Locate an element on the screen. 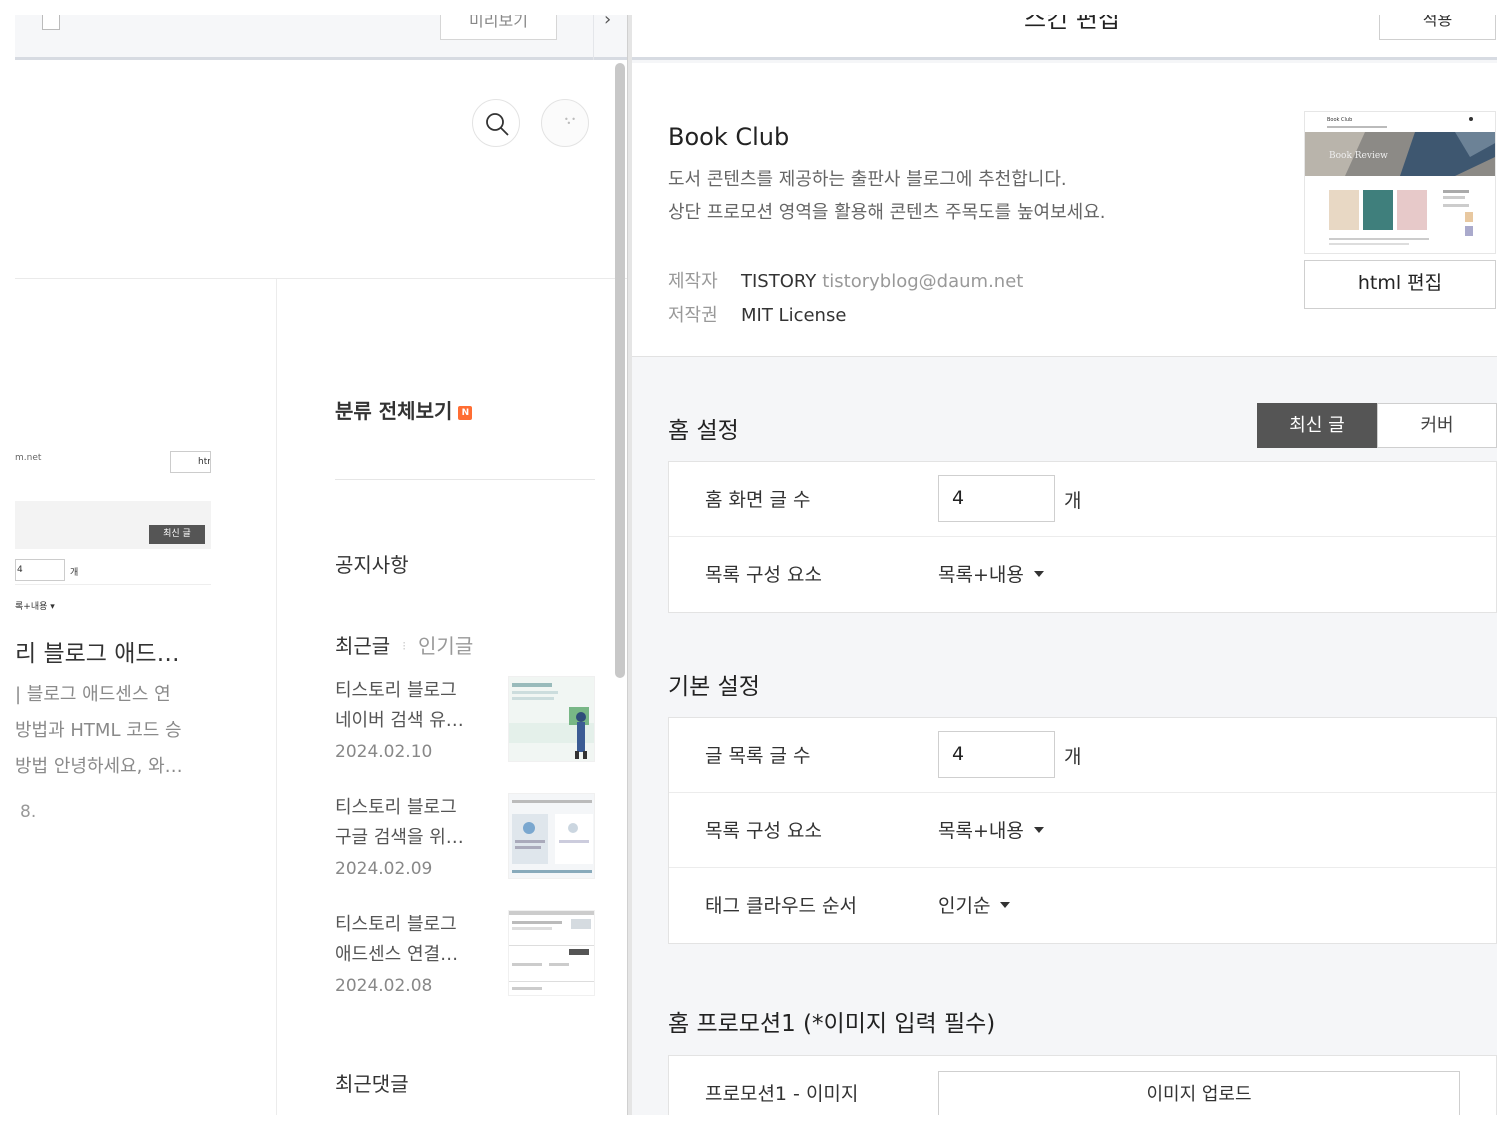 This screenshot has height=1129, width=1512. menu-button: • • • is located at coordinates (565, 123).